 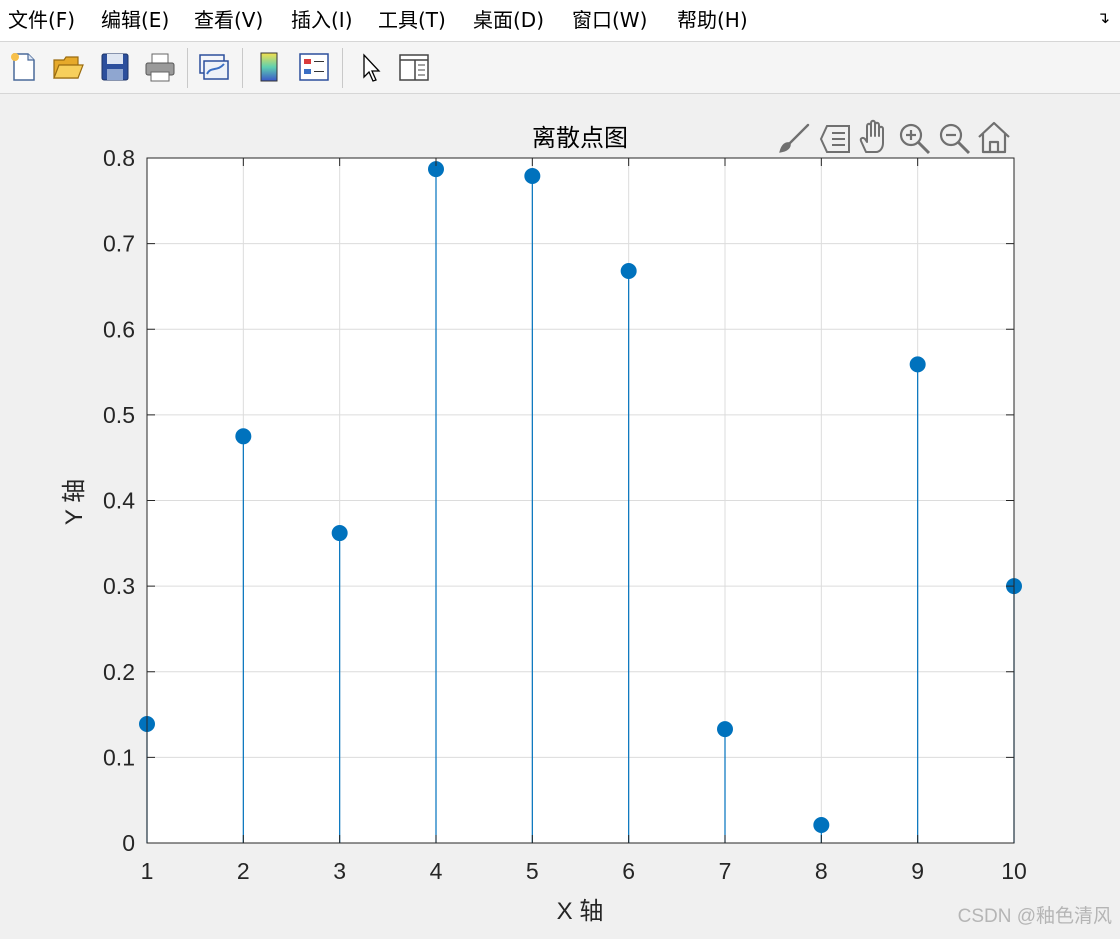 I want to click on y-tick-label: 0.6, so click(x=119, y=329).